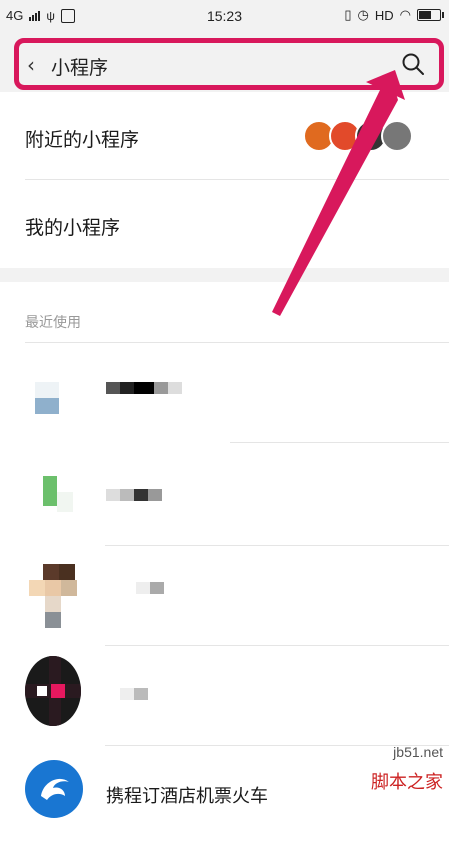  Describe the element at coordinates (394, 765) in the screenshot. I see `watermark: jb51.net 脚本之家` at that location.